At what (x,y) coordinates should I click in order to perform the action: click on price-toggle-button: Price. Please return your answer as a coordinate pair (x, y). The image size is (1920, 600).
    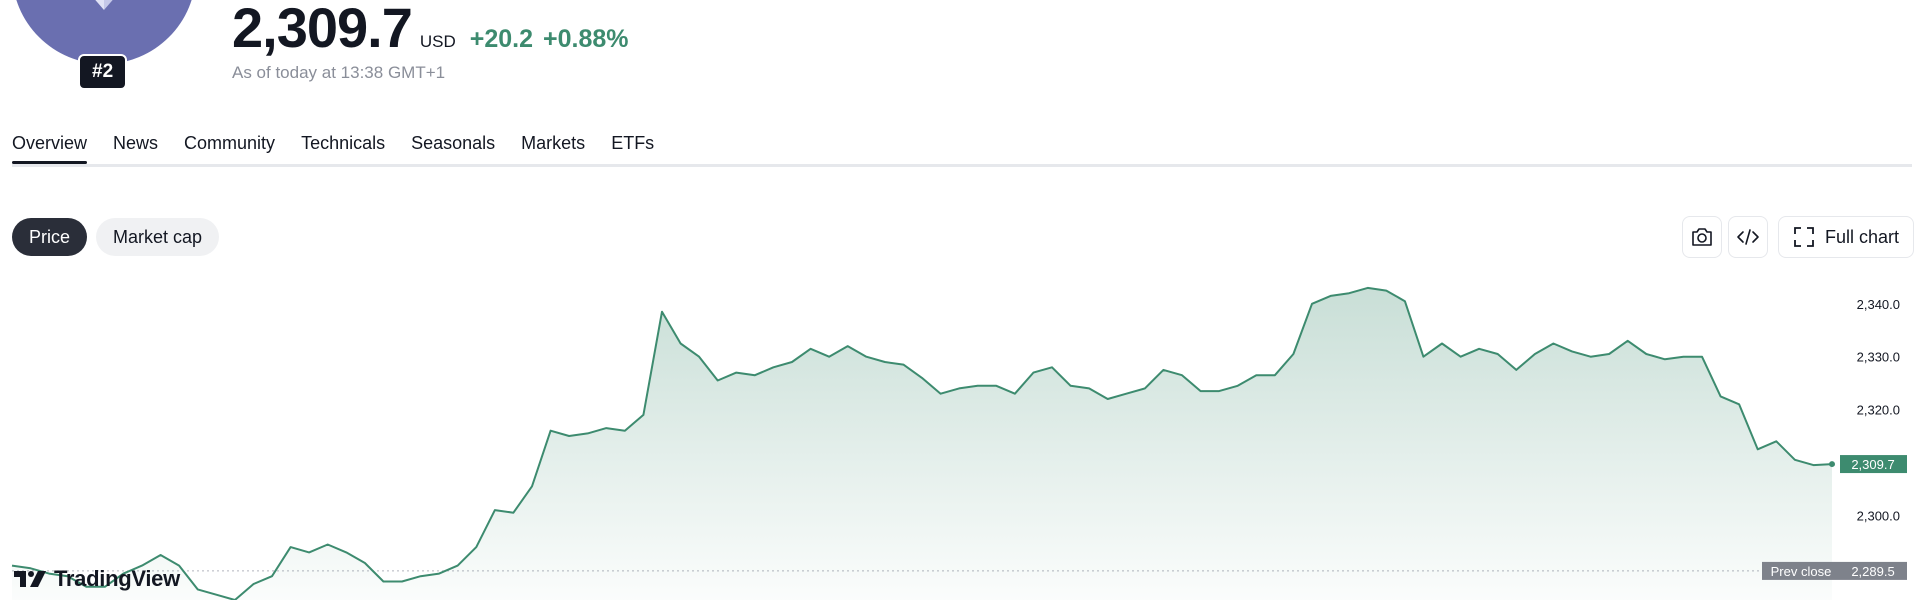
    Looking at the image, I should click on (50, 237).